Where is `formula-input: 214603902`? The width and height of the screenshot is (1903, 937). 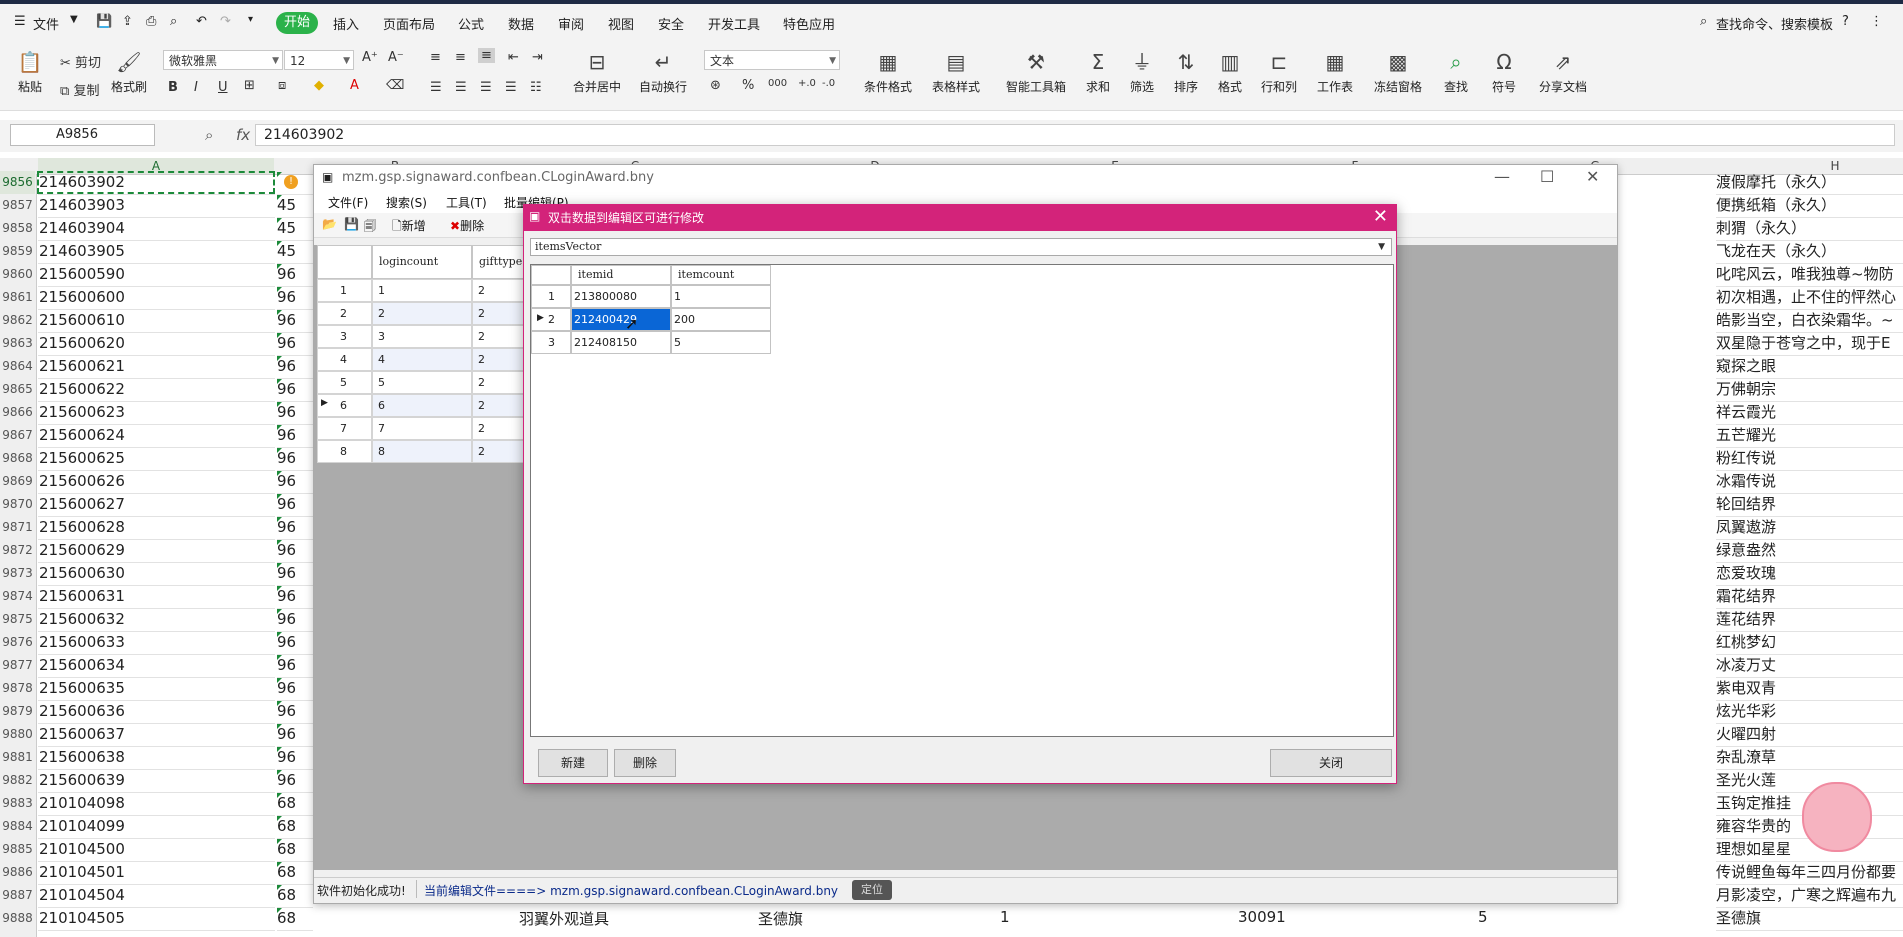
formula-input: 214603902 is located at coordinates (1075, 135).